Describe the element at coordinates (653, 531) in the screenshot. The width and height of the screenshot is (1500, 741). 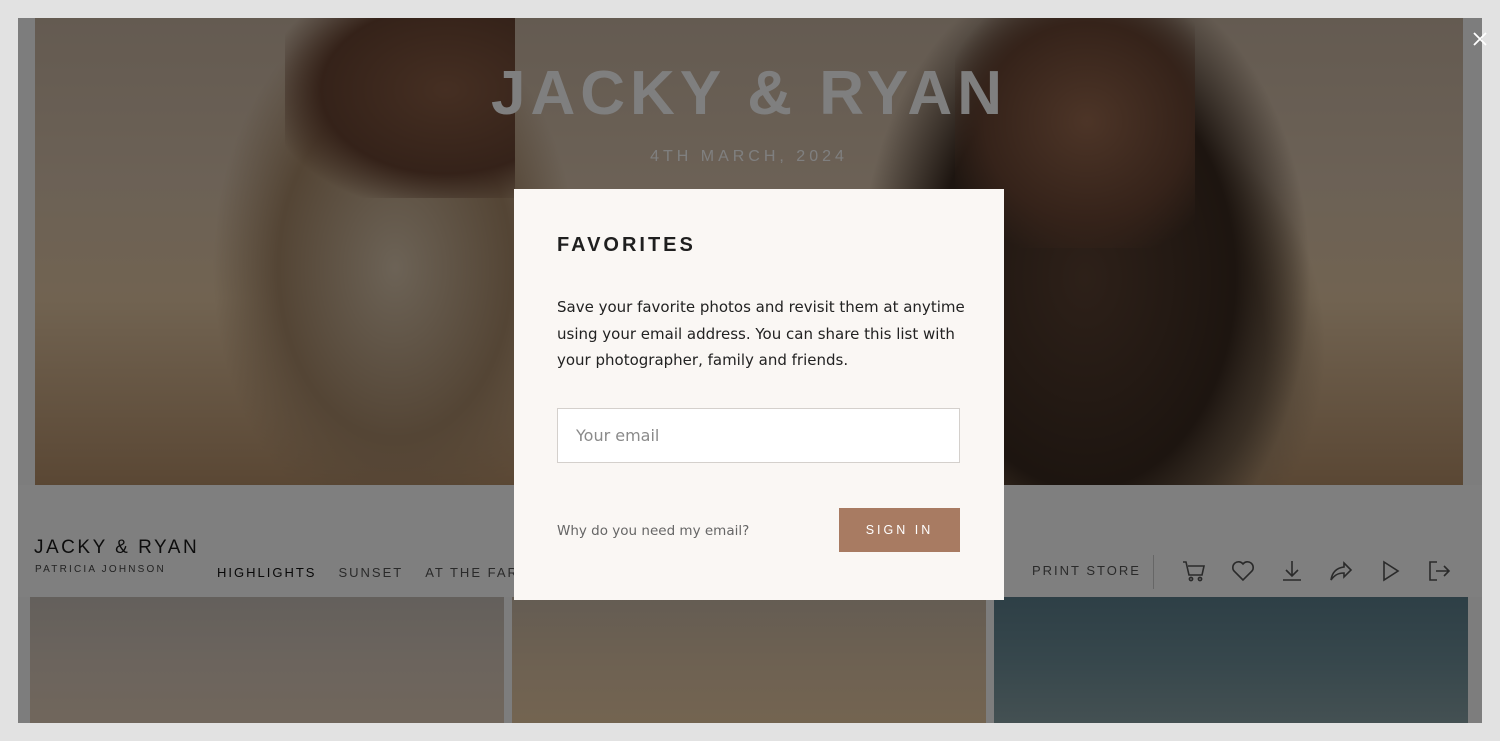
I see `why-email-link: Why do you need my email?` at that location.